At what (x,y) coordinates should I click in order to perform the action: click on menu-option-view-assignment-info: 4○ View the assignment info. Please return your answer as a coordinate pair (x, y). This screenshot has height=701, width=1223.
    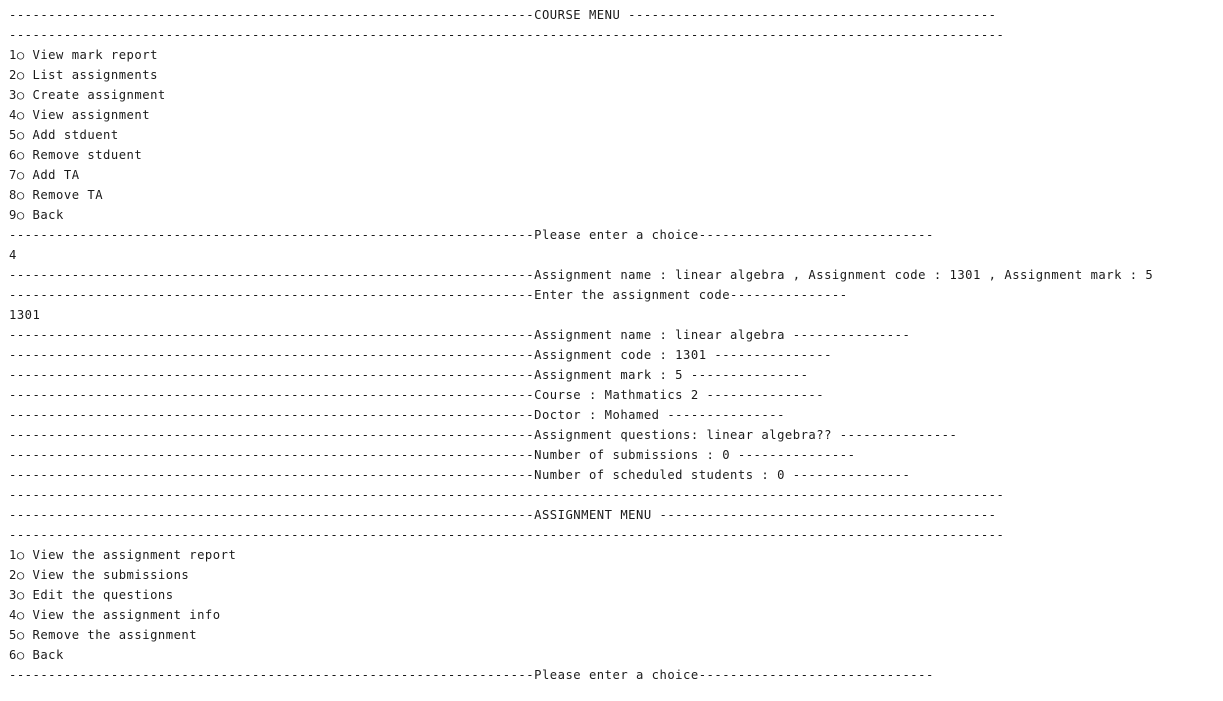
    Looking at the image, I should click on (115, 615).